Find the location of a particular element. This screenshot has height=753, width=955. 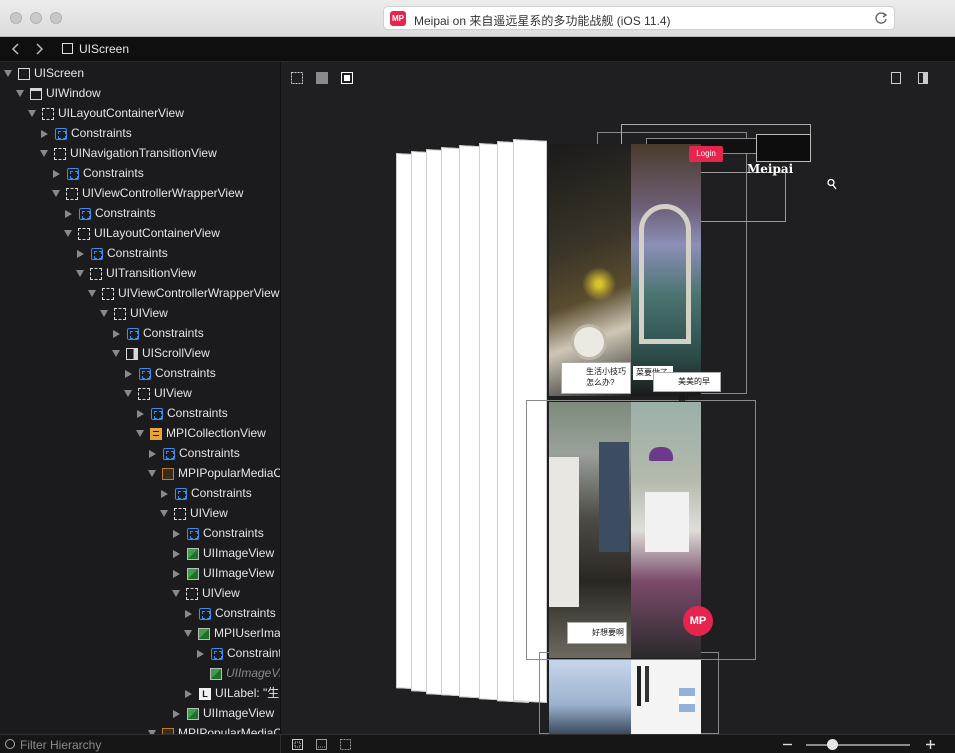

reload-icon is located at coordinates (881, 18).